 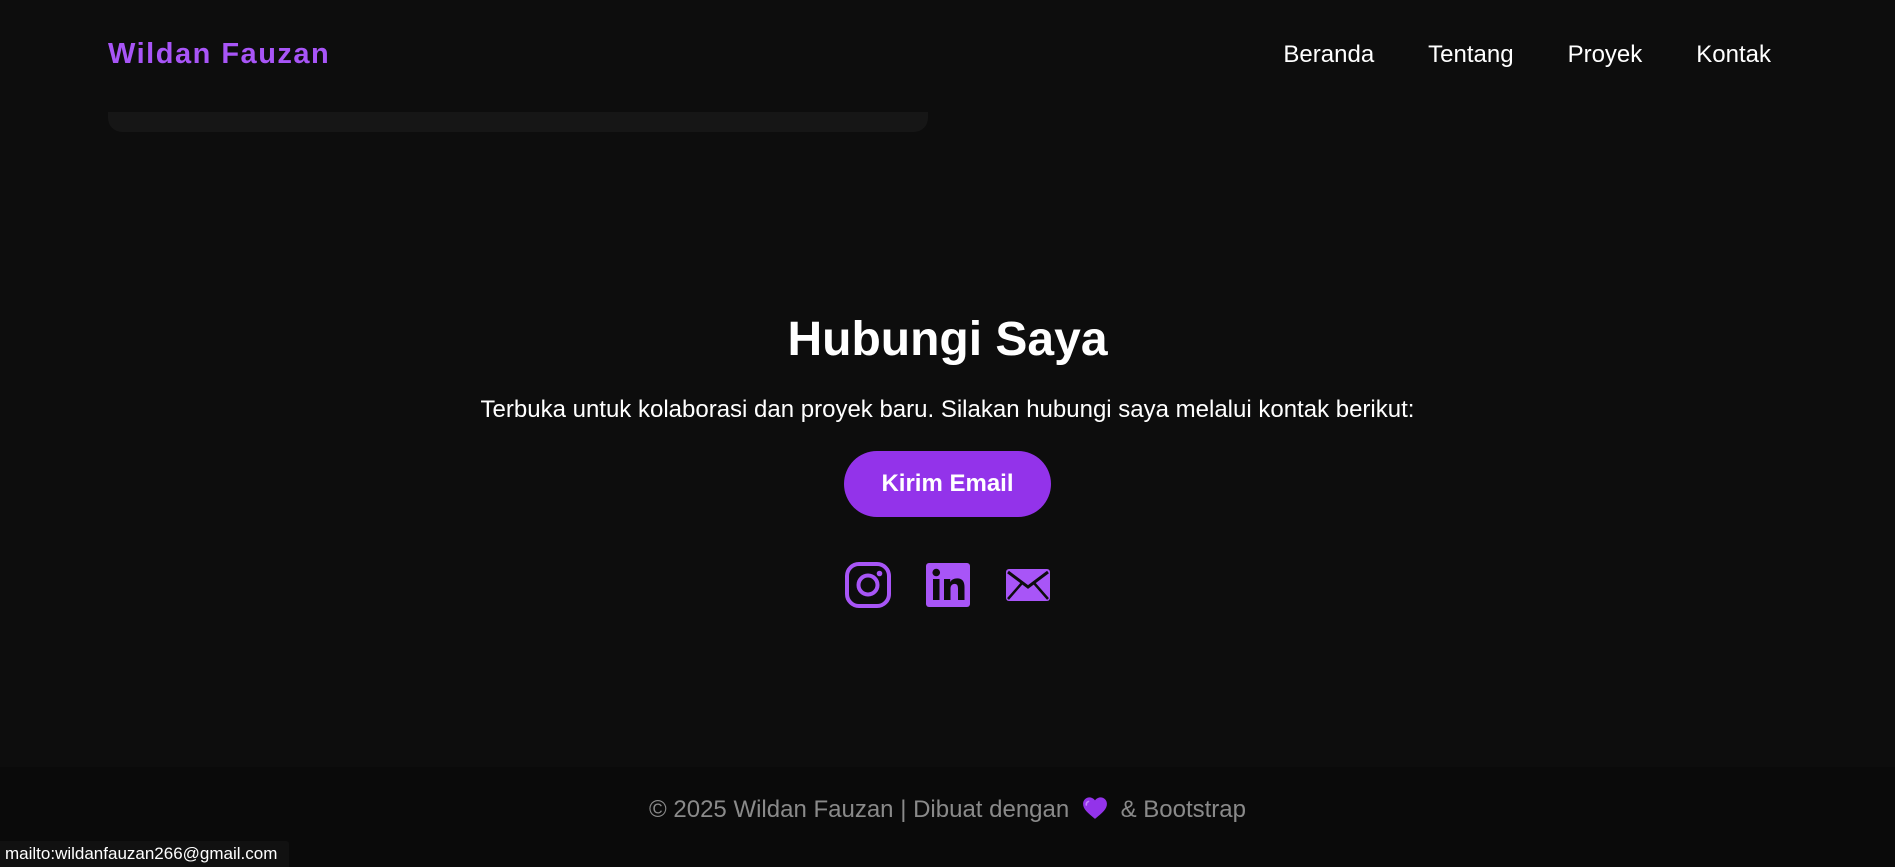 I want to click on purple-heart-icon, so click(x=1095, y=812).